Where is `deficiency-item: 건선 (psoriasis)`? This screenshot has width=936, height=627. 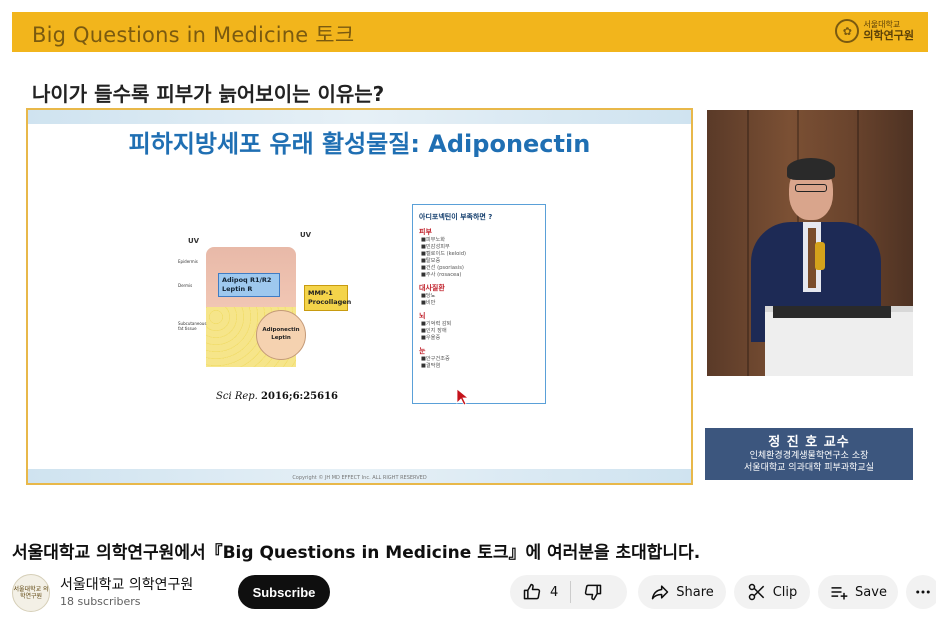
deficiency-item: 건선 (psoriasis) is located at coordinates (479, 268).